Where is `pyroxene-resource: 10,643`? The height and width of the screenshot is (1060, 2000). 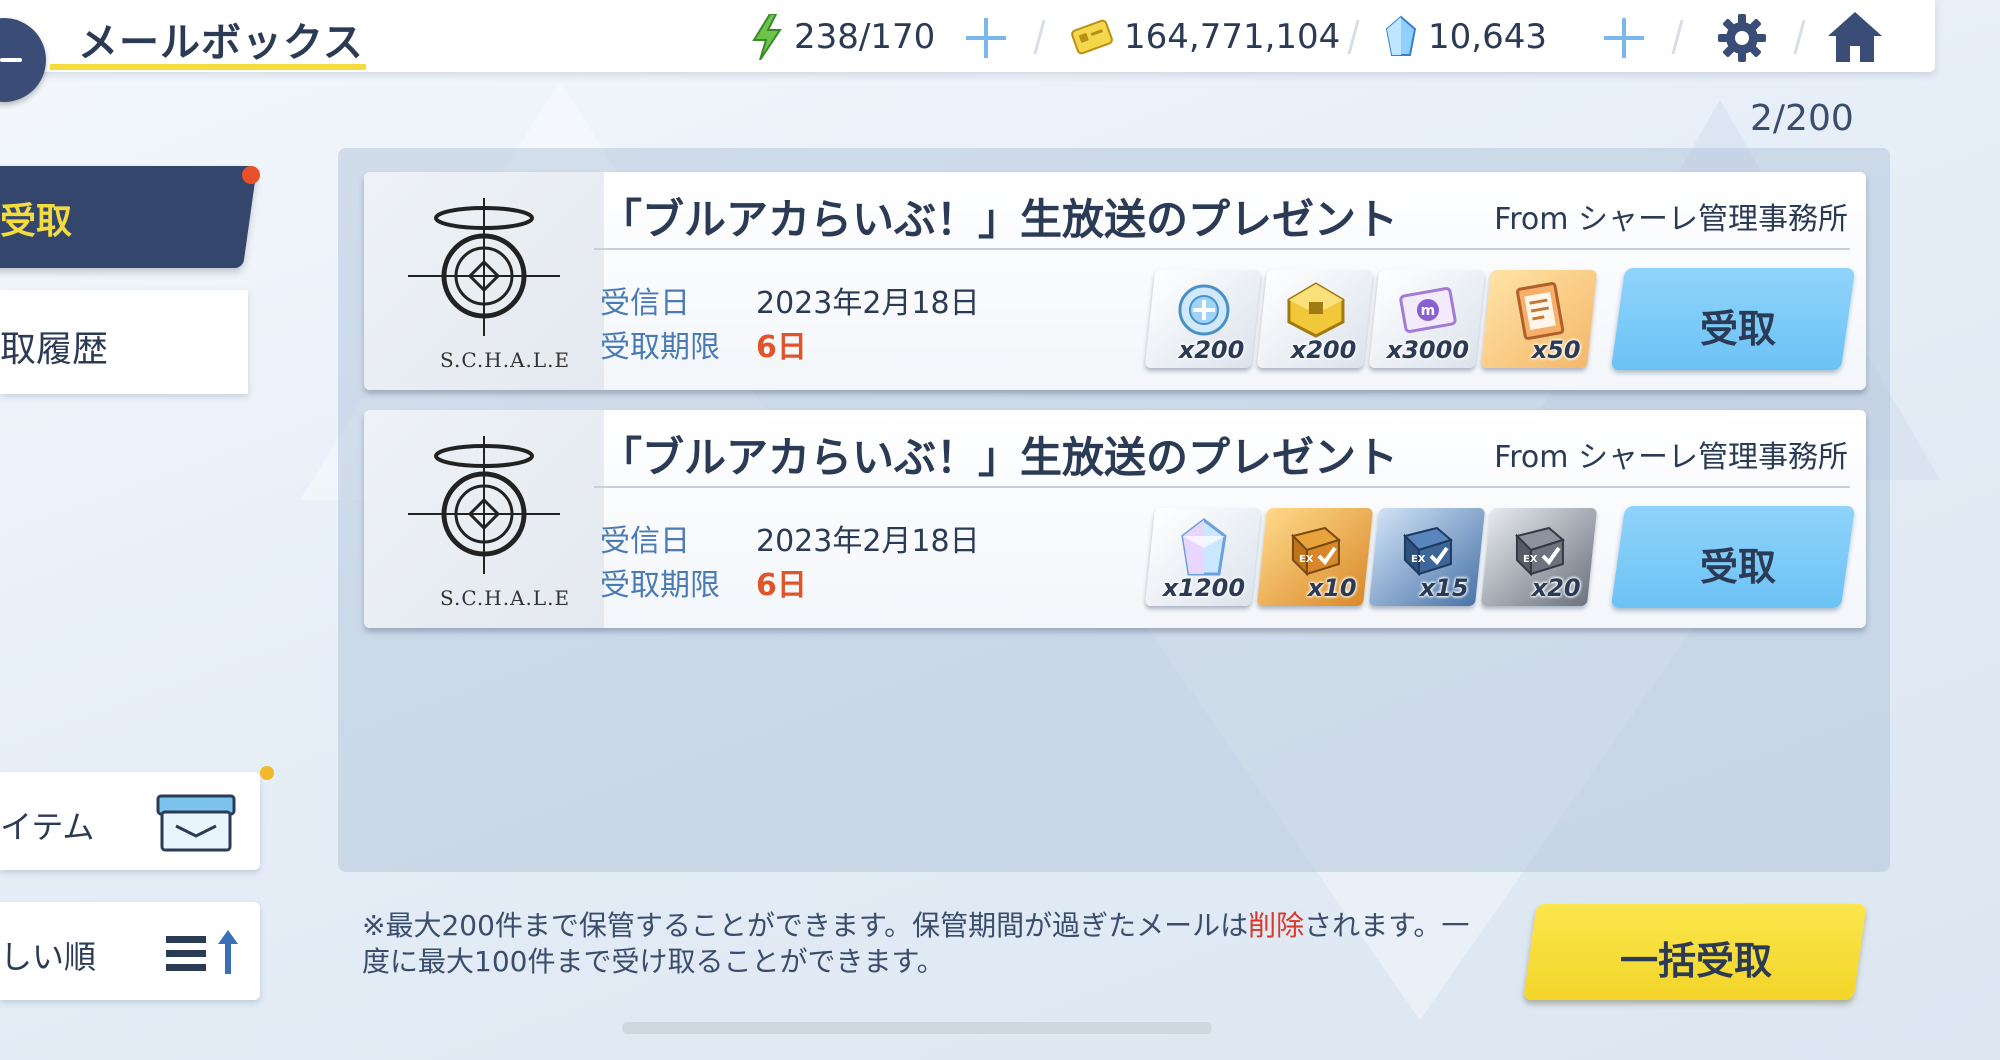 pyroxene-resource: 10,643 is located at coordinates (1465, 37).